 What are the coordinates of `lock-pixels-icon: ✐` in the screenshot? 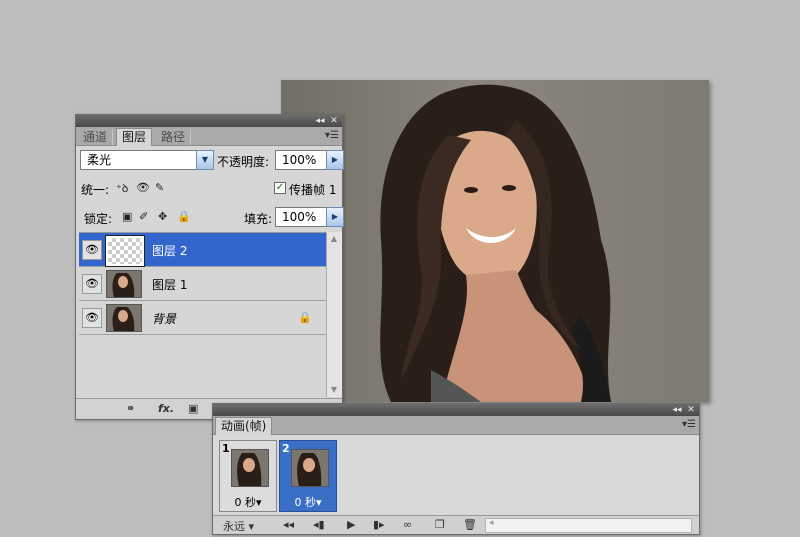 It's located at (143, 216).